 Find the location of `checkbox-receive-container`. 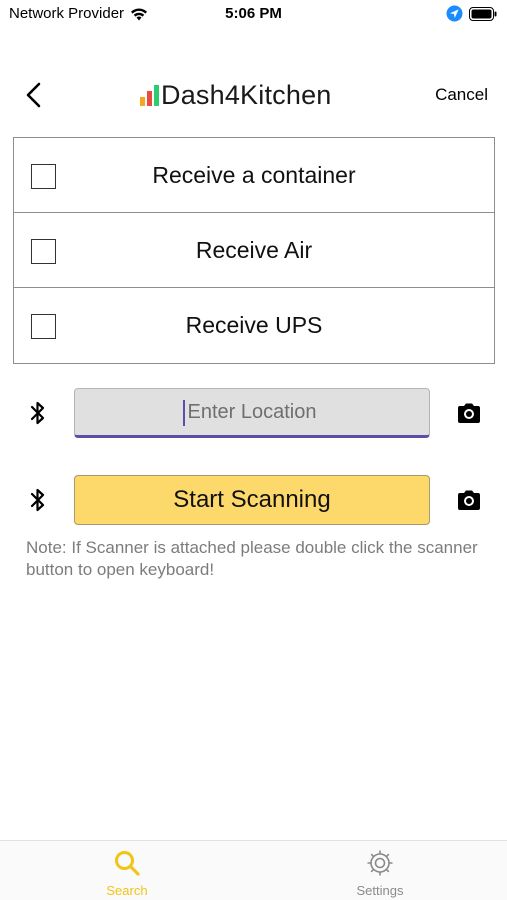

checkbox-receive-container is located at coordinates (43, 176).